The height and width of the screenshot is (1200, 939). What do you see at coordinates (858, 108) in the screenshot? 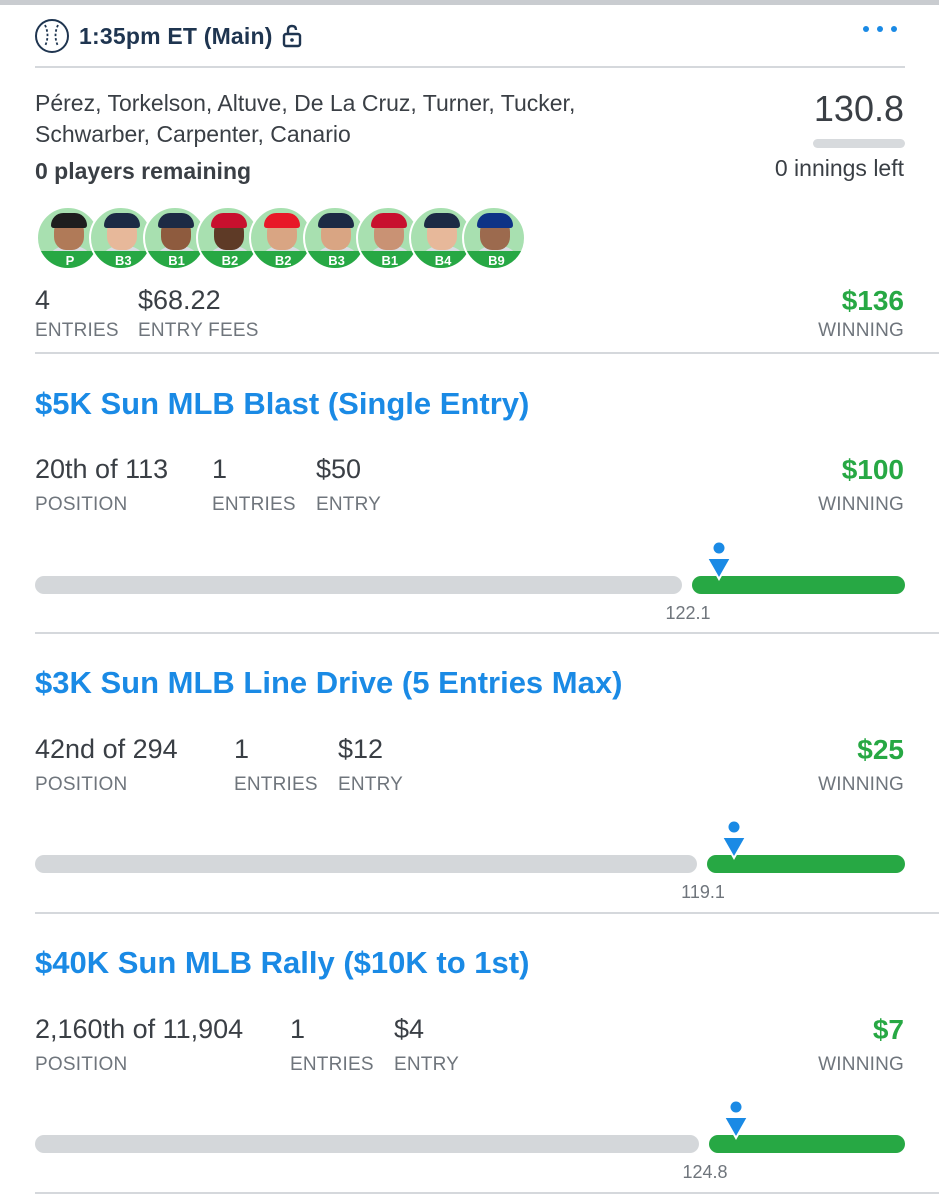
I see `lineup-score: 130.8` at bounding box center [858, 108].